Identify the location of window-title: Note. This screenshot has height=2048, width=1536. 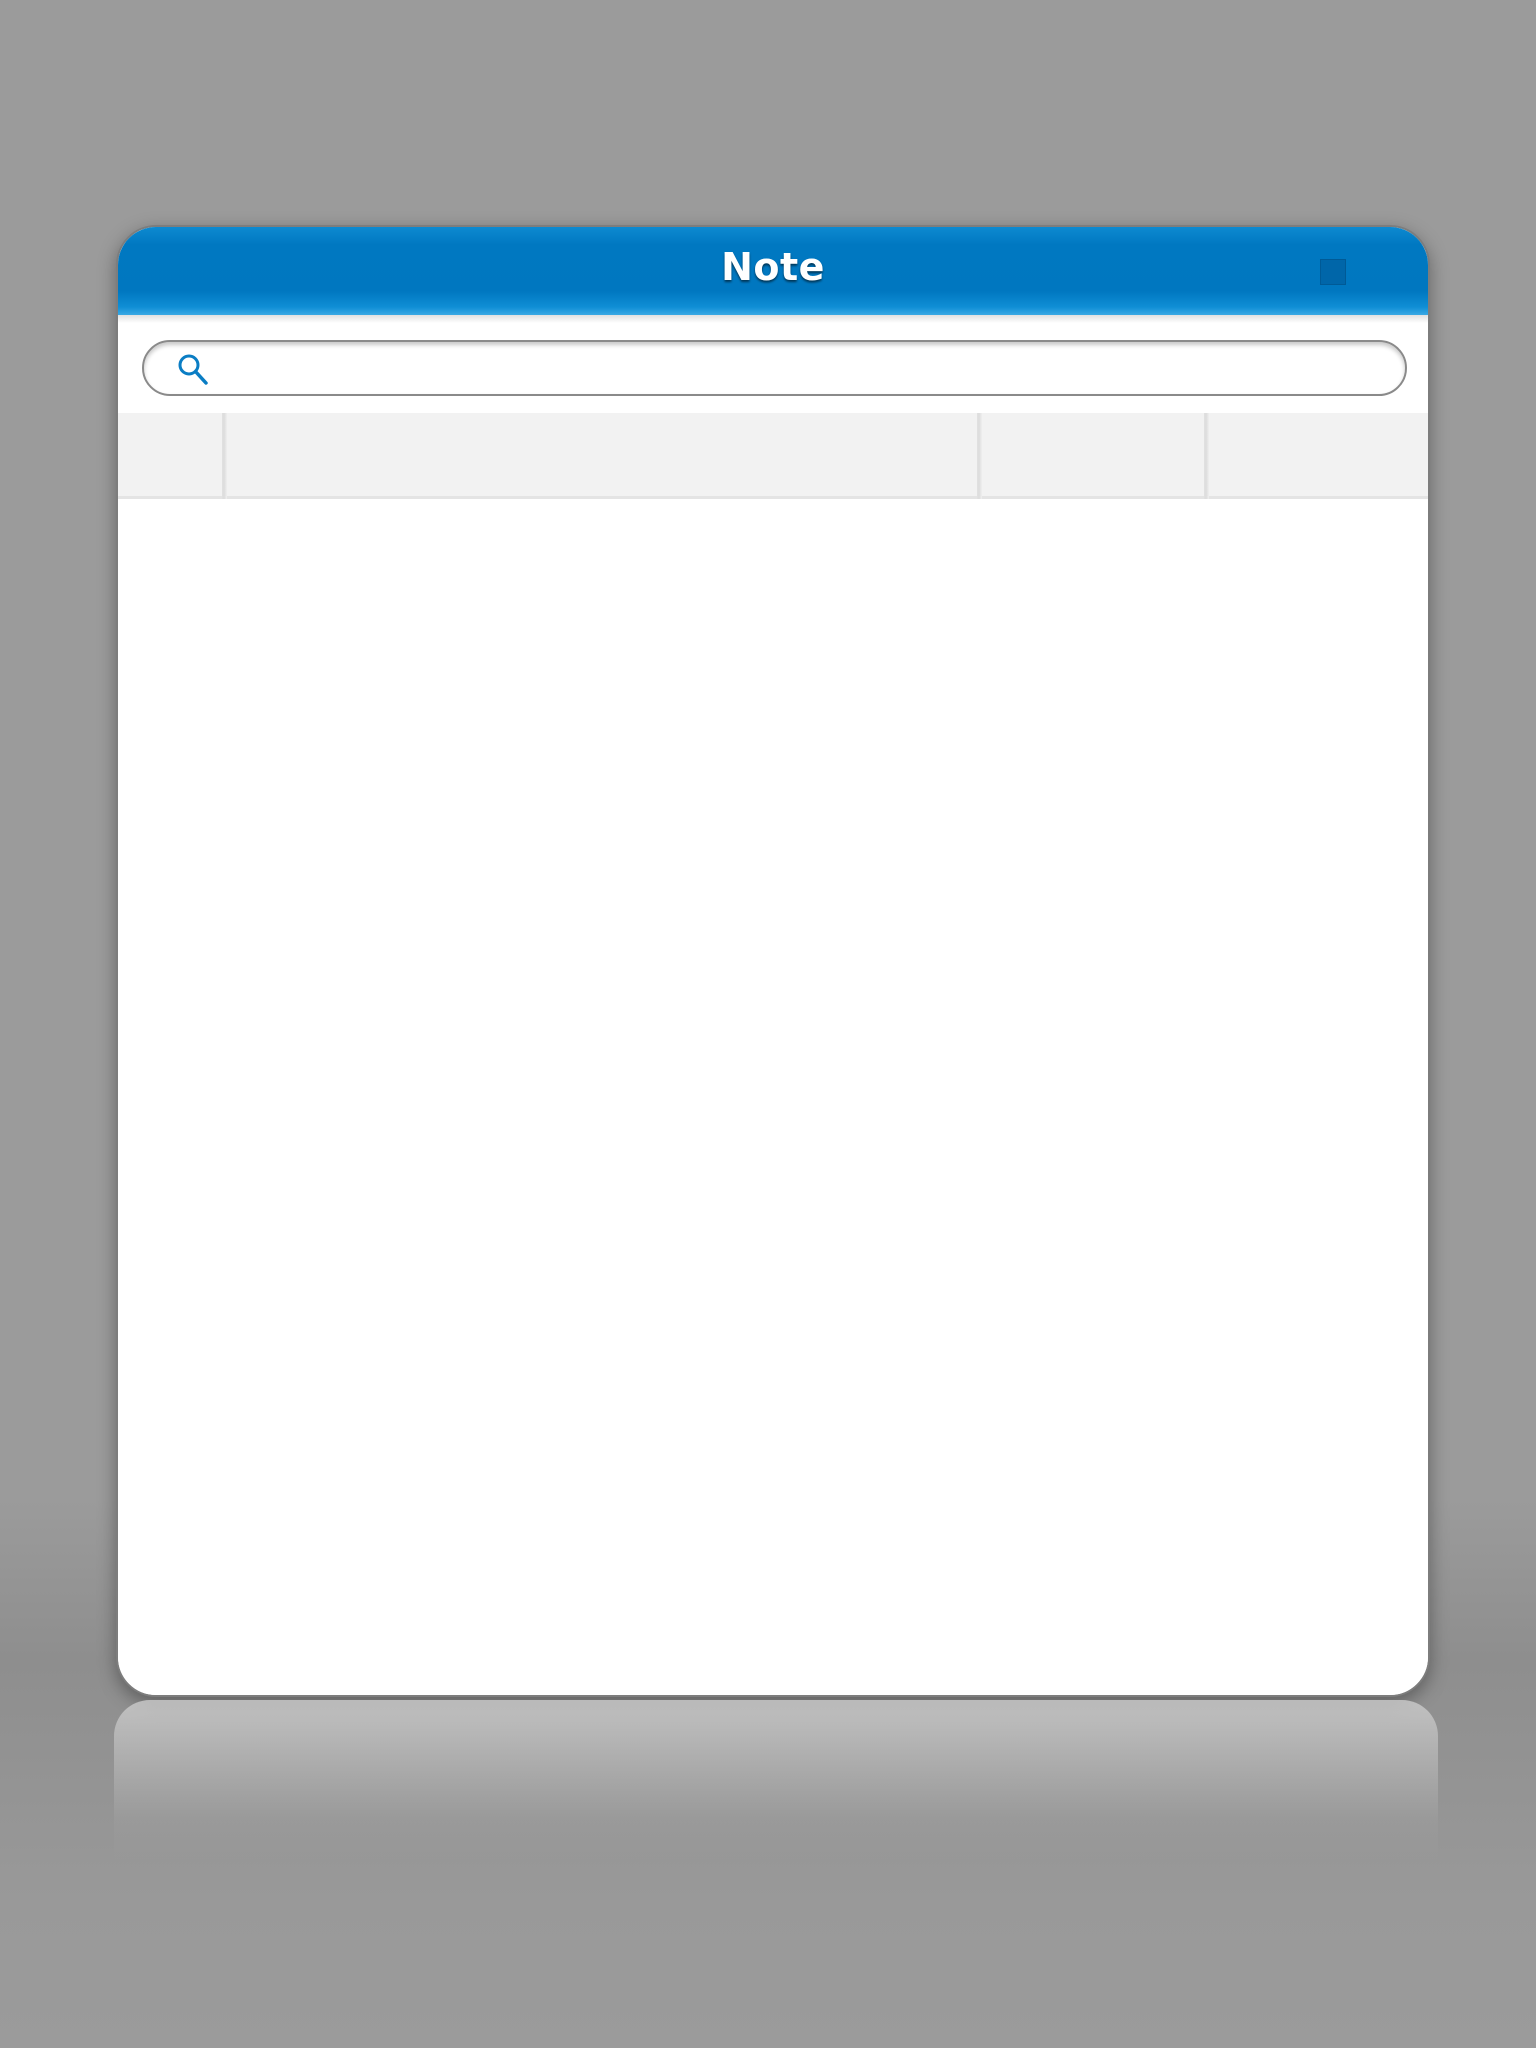
(773, 267).